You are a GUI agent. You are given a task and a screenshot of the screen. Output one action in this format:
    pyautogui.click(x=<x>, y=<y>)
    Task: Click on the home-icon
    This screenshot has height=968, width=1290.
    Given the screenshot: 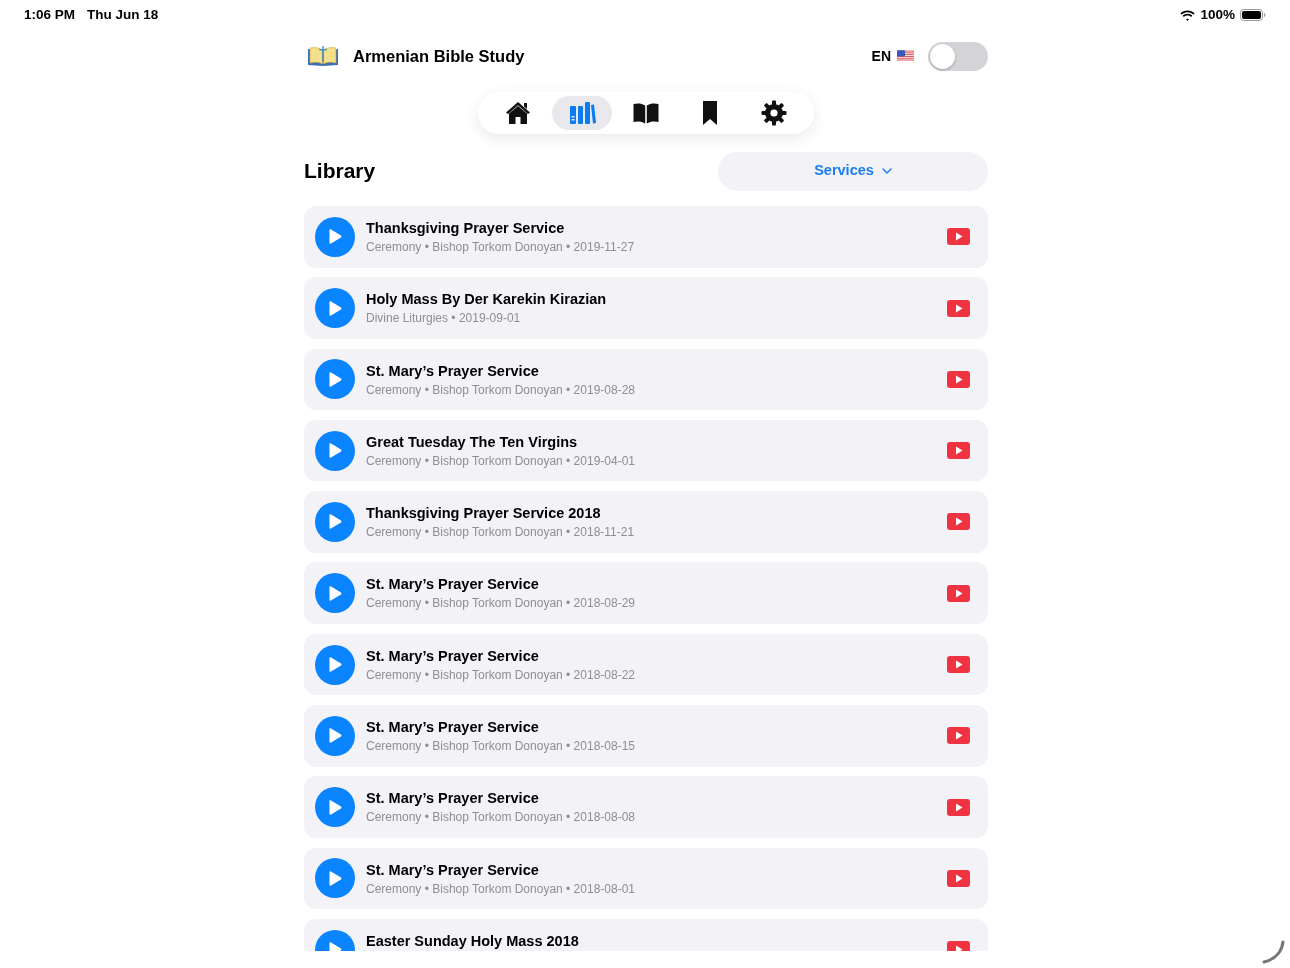 What is the action you would take?
    pyautogui.click(x=518, y=113)
    